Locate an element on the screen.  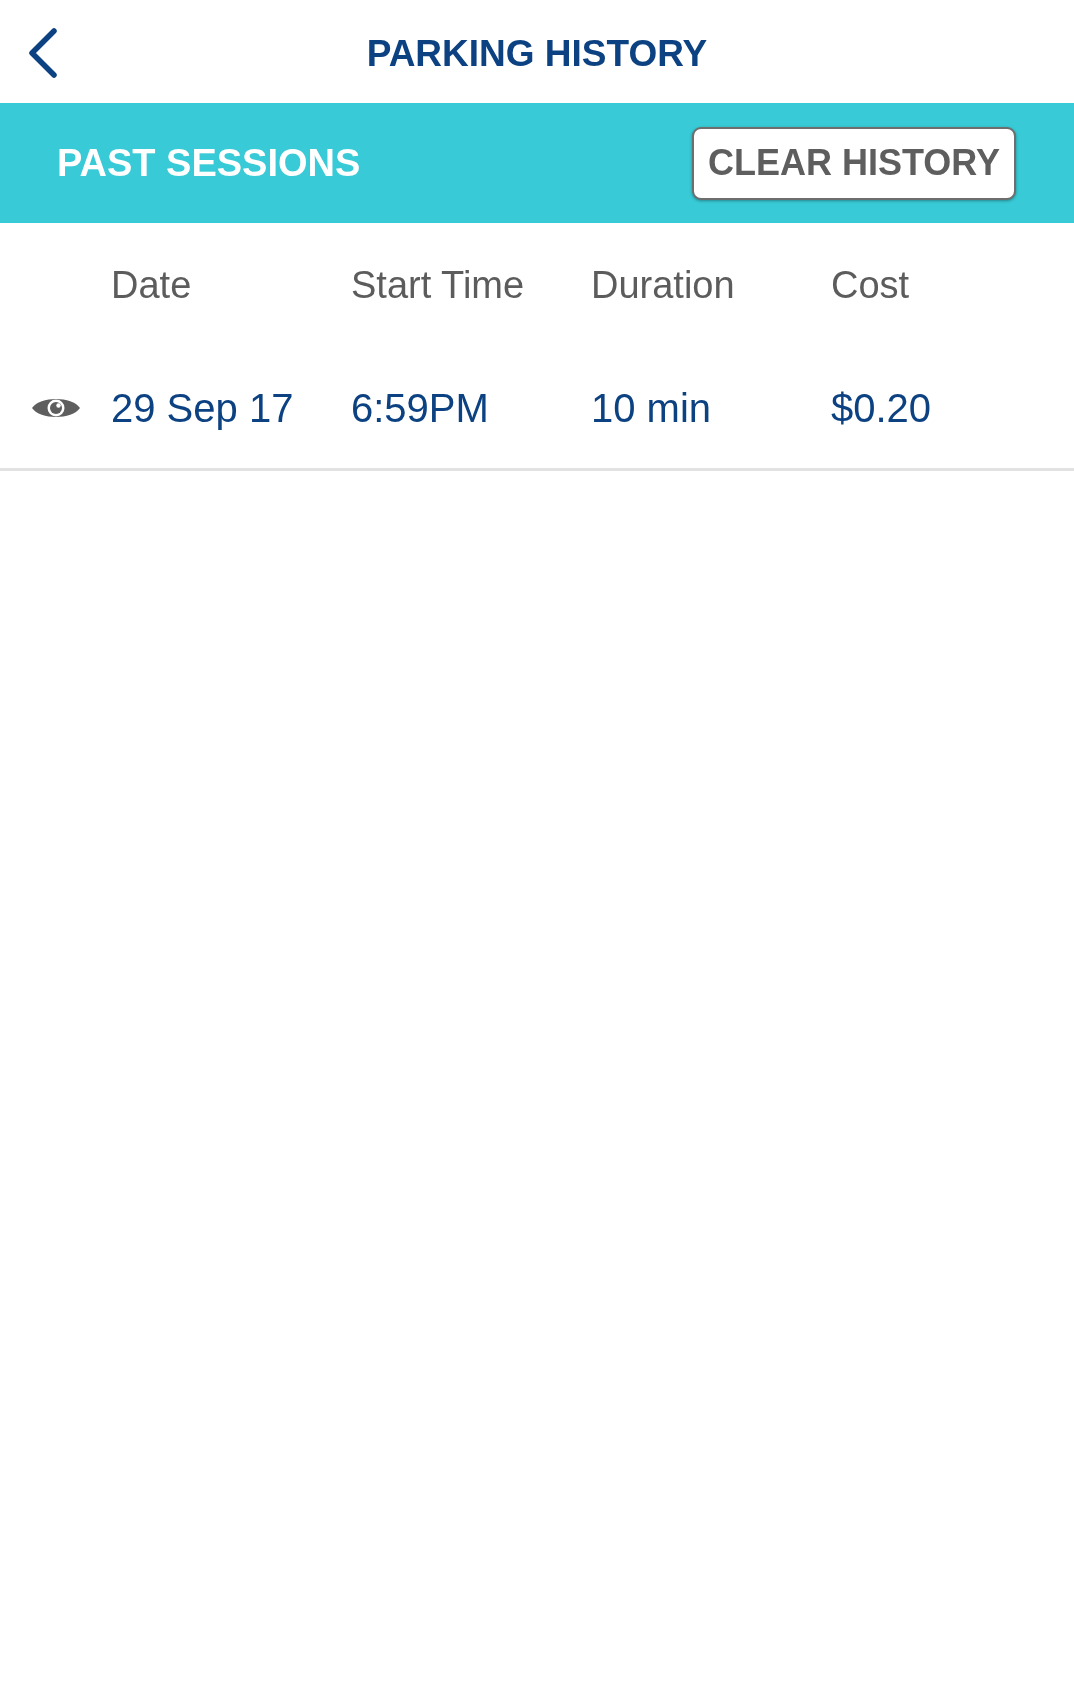
screen-title: PARKING HISTORY is located at coordinates (537, 53).